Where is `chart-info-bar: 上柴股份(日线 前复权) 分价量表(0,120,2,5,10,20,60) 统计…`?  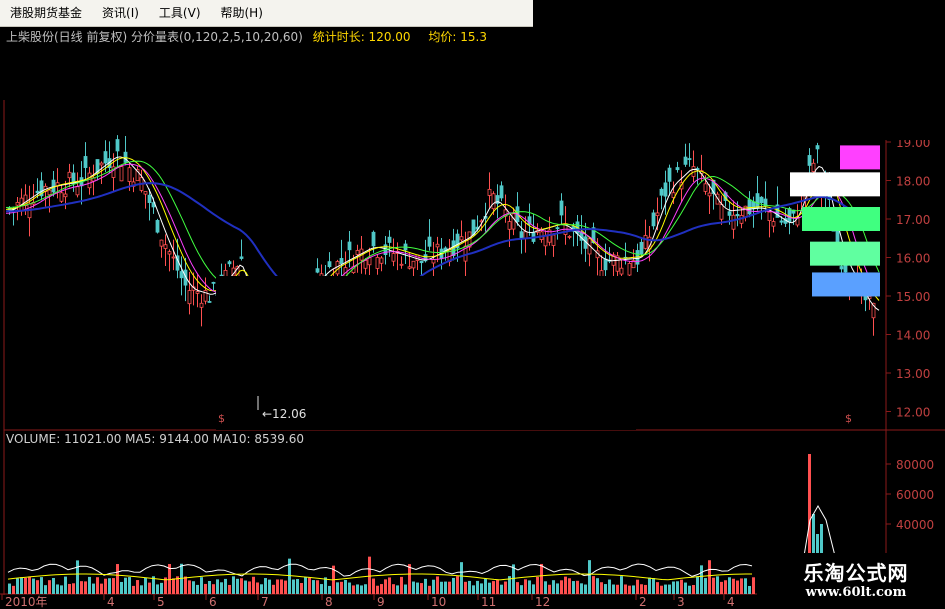
chart-info-bar: 上柴股份(日线 前复权) 分价量表(0,120,2,5,10,20,60) 统计… is located at coordinates (269, 37).